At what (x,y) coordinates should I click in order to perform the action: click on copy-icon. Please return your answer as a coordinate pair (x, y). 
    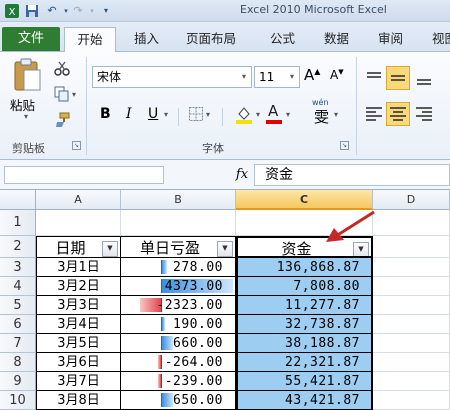
    Looking at the image, I should click on (62, 94).